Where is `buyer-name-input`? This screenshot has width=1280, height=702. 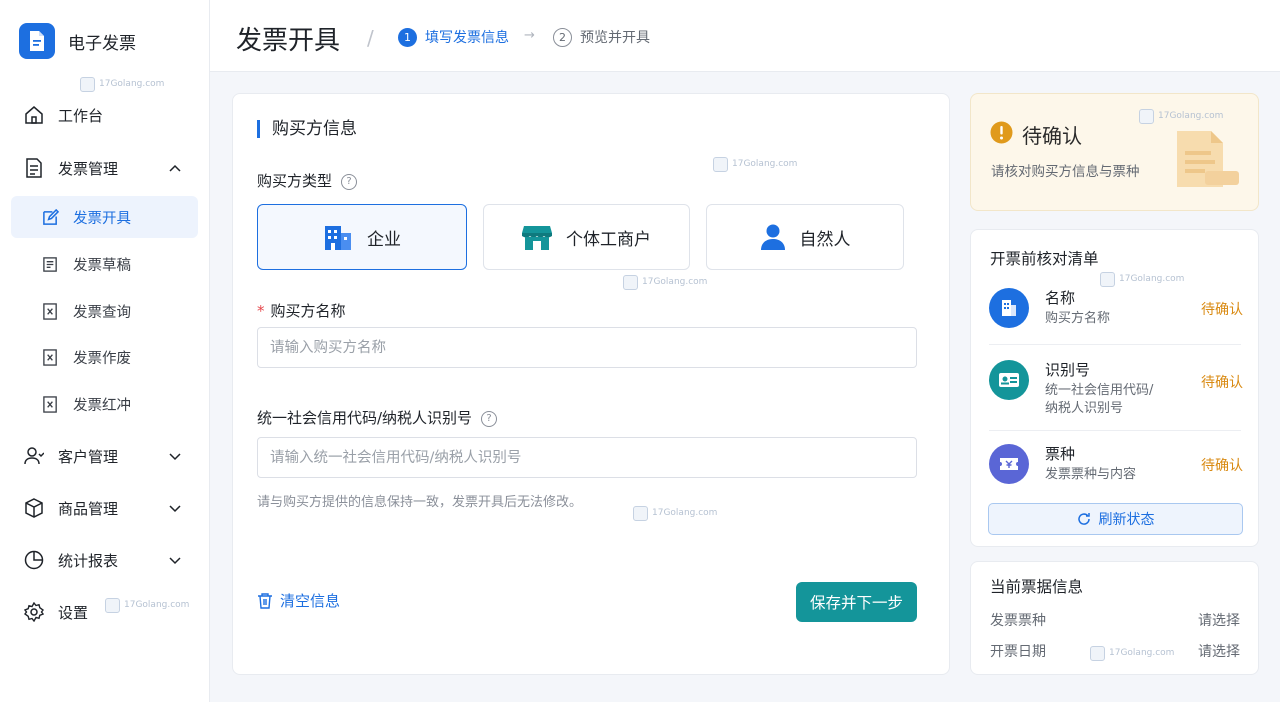
buyer-name-input is located at coordinates (587, 347).